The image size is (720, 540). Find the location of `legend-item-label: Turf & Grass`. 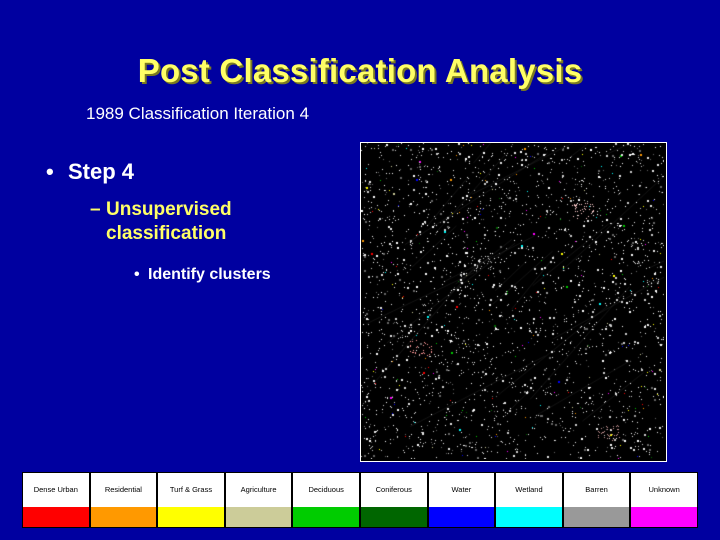

legend-item-label: Turf & Grass is located at coordinates (191, 490).